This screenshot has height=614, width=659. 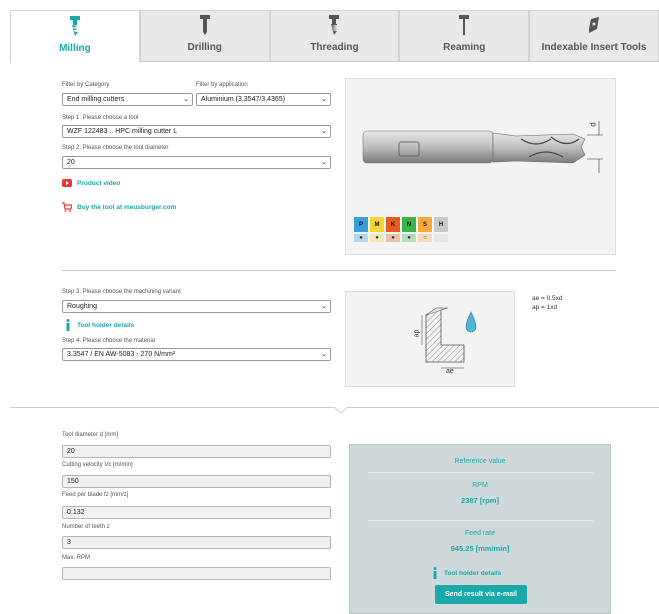 I want to click on step2-label: Step 2: Please choose the tool diameter, so click(x=115, y=148).